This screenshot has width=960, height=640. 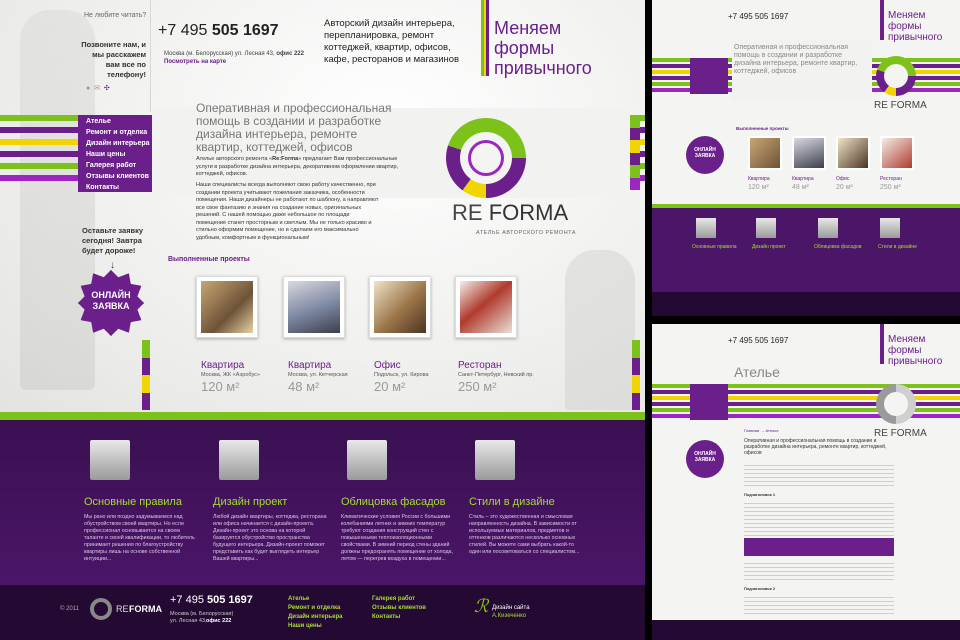 I want to click on thumb-project-area: 48 м², so click(x=800, y=187).